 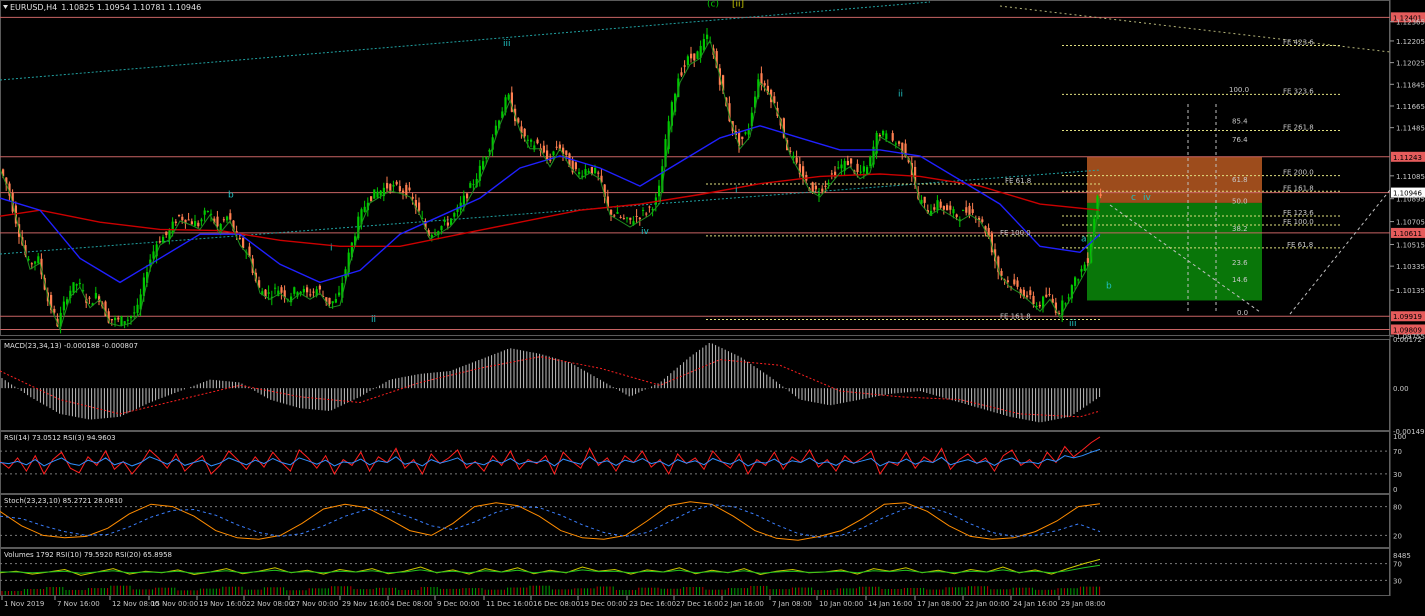 I want to click on x-tick-label: 7 Jan 08:00, so click(x=792, y=604).